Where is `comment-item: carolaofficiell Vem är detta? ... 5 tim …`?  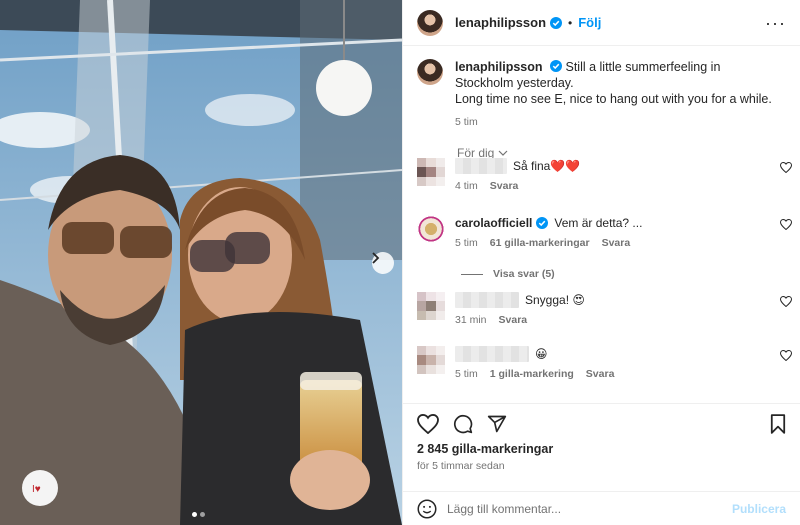 comment-item: carolaofficiell Vem är detta? ... 5 tim … is located at coordinates (604, 232).